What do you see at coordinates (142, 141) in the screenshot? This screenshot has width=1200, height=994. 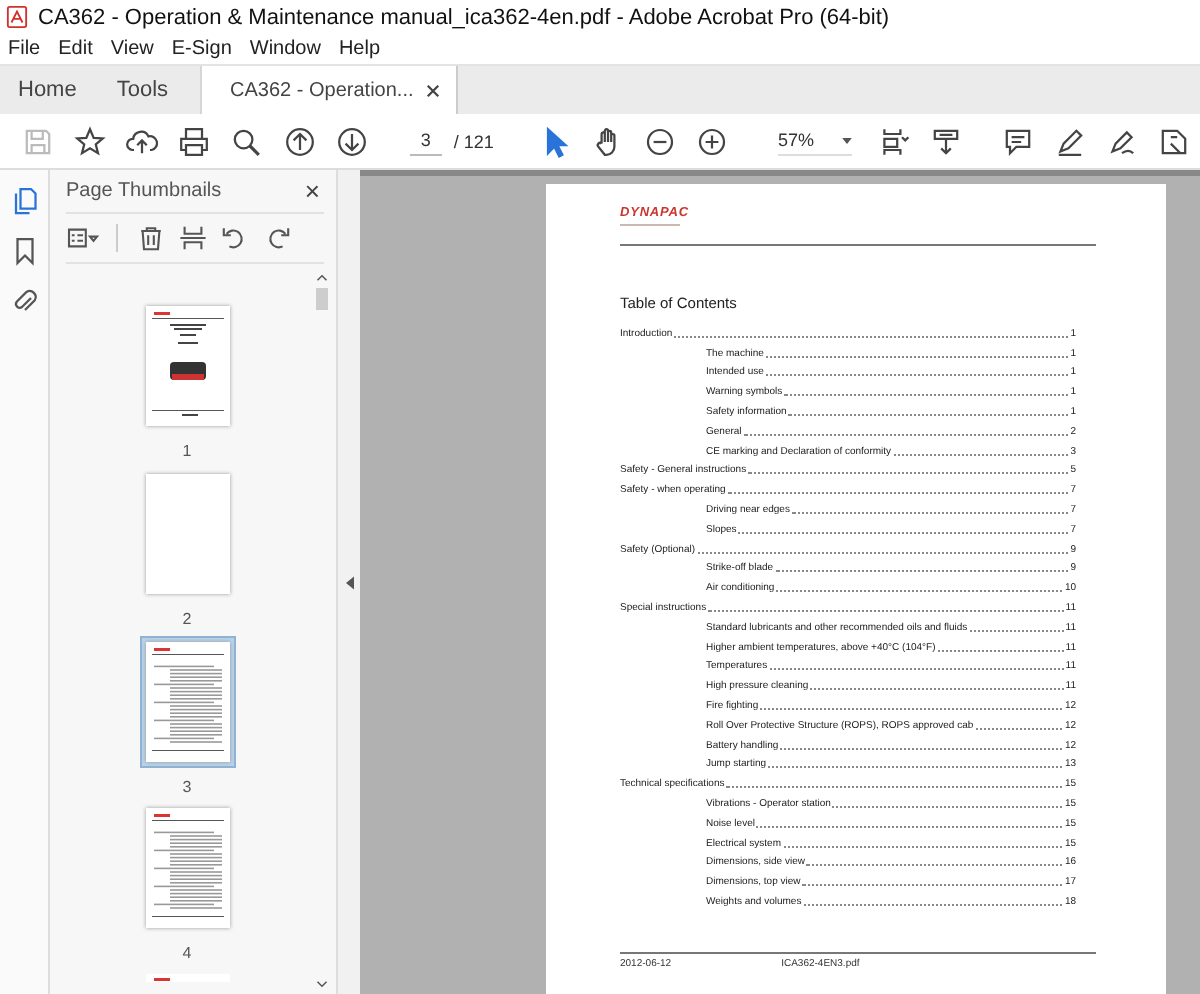 I see `upload-icon` at bounding box center [142, 141].